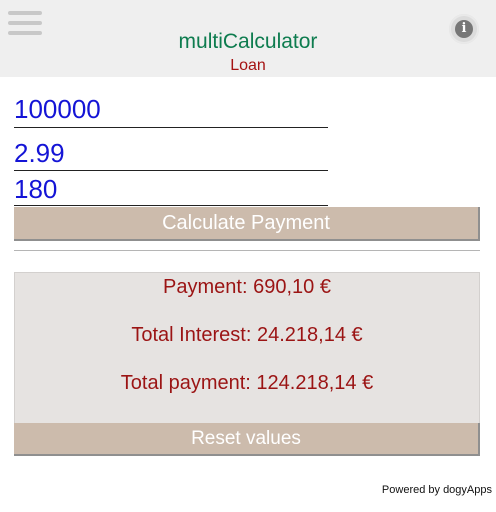  I want to click on loan-term-value: 180, so click(36, 189).